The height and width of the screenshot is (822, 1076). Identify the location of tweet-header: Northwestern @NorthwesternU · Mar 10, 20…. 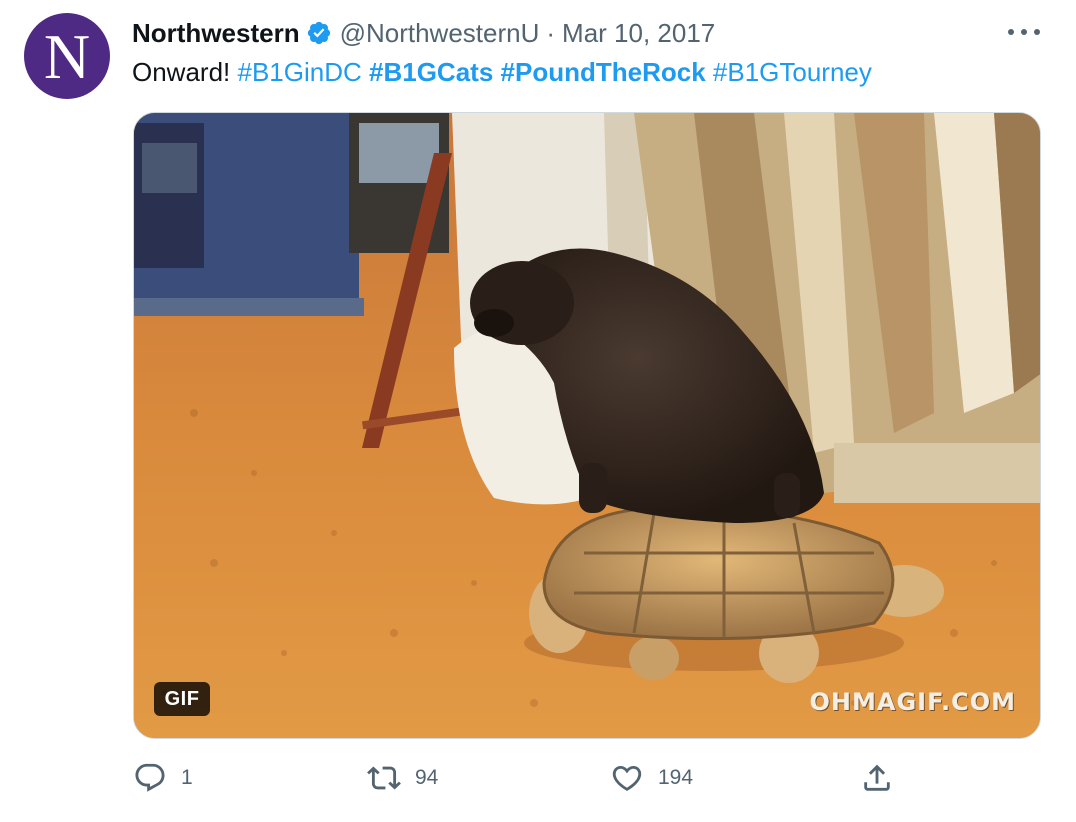
(423, 33).